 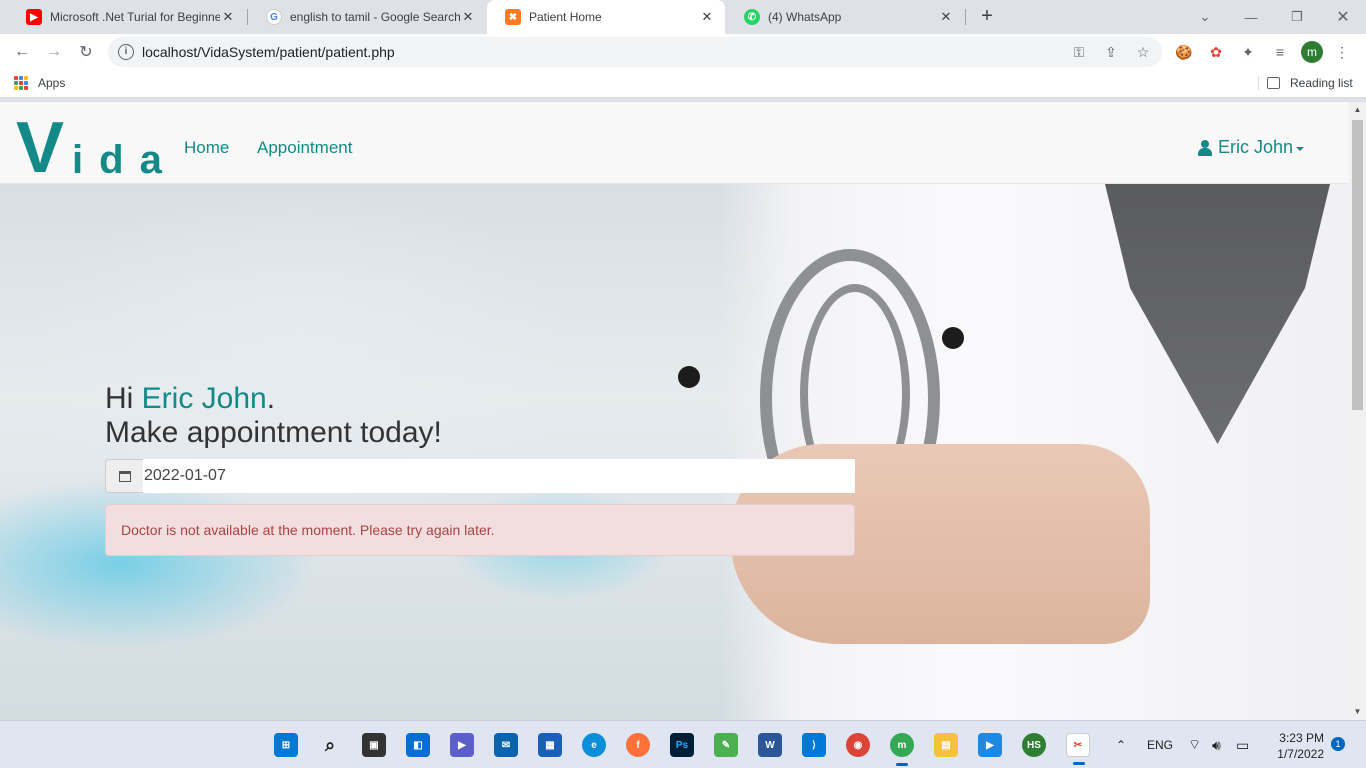 I want to click on system-clock: 3:23 PM 1/7/2022, so click(x=1294, y=746).